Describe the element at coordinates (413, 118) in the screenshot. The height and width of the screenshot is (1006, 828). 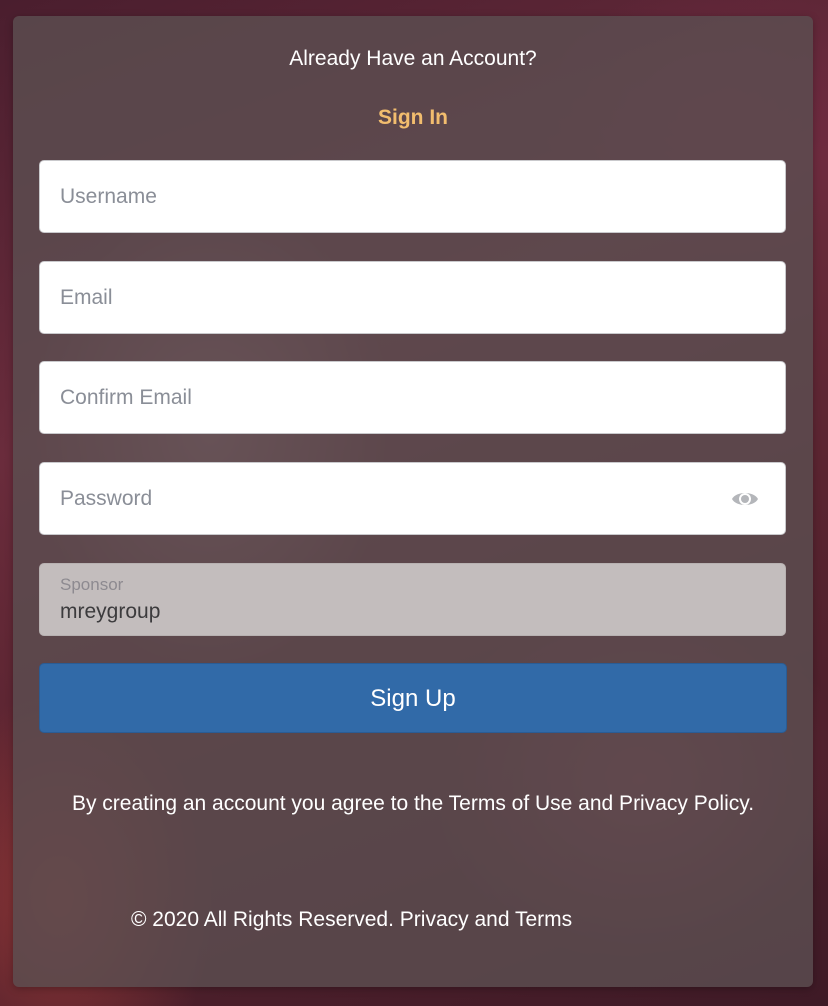
I see `sign-in-link: Sign In` at that location.